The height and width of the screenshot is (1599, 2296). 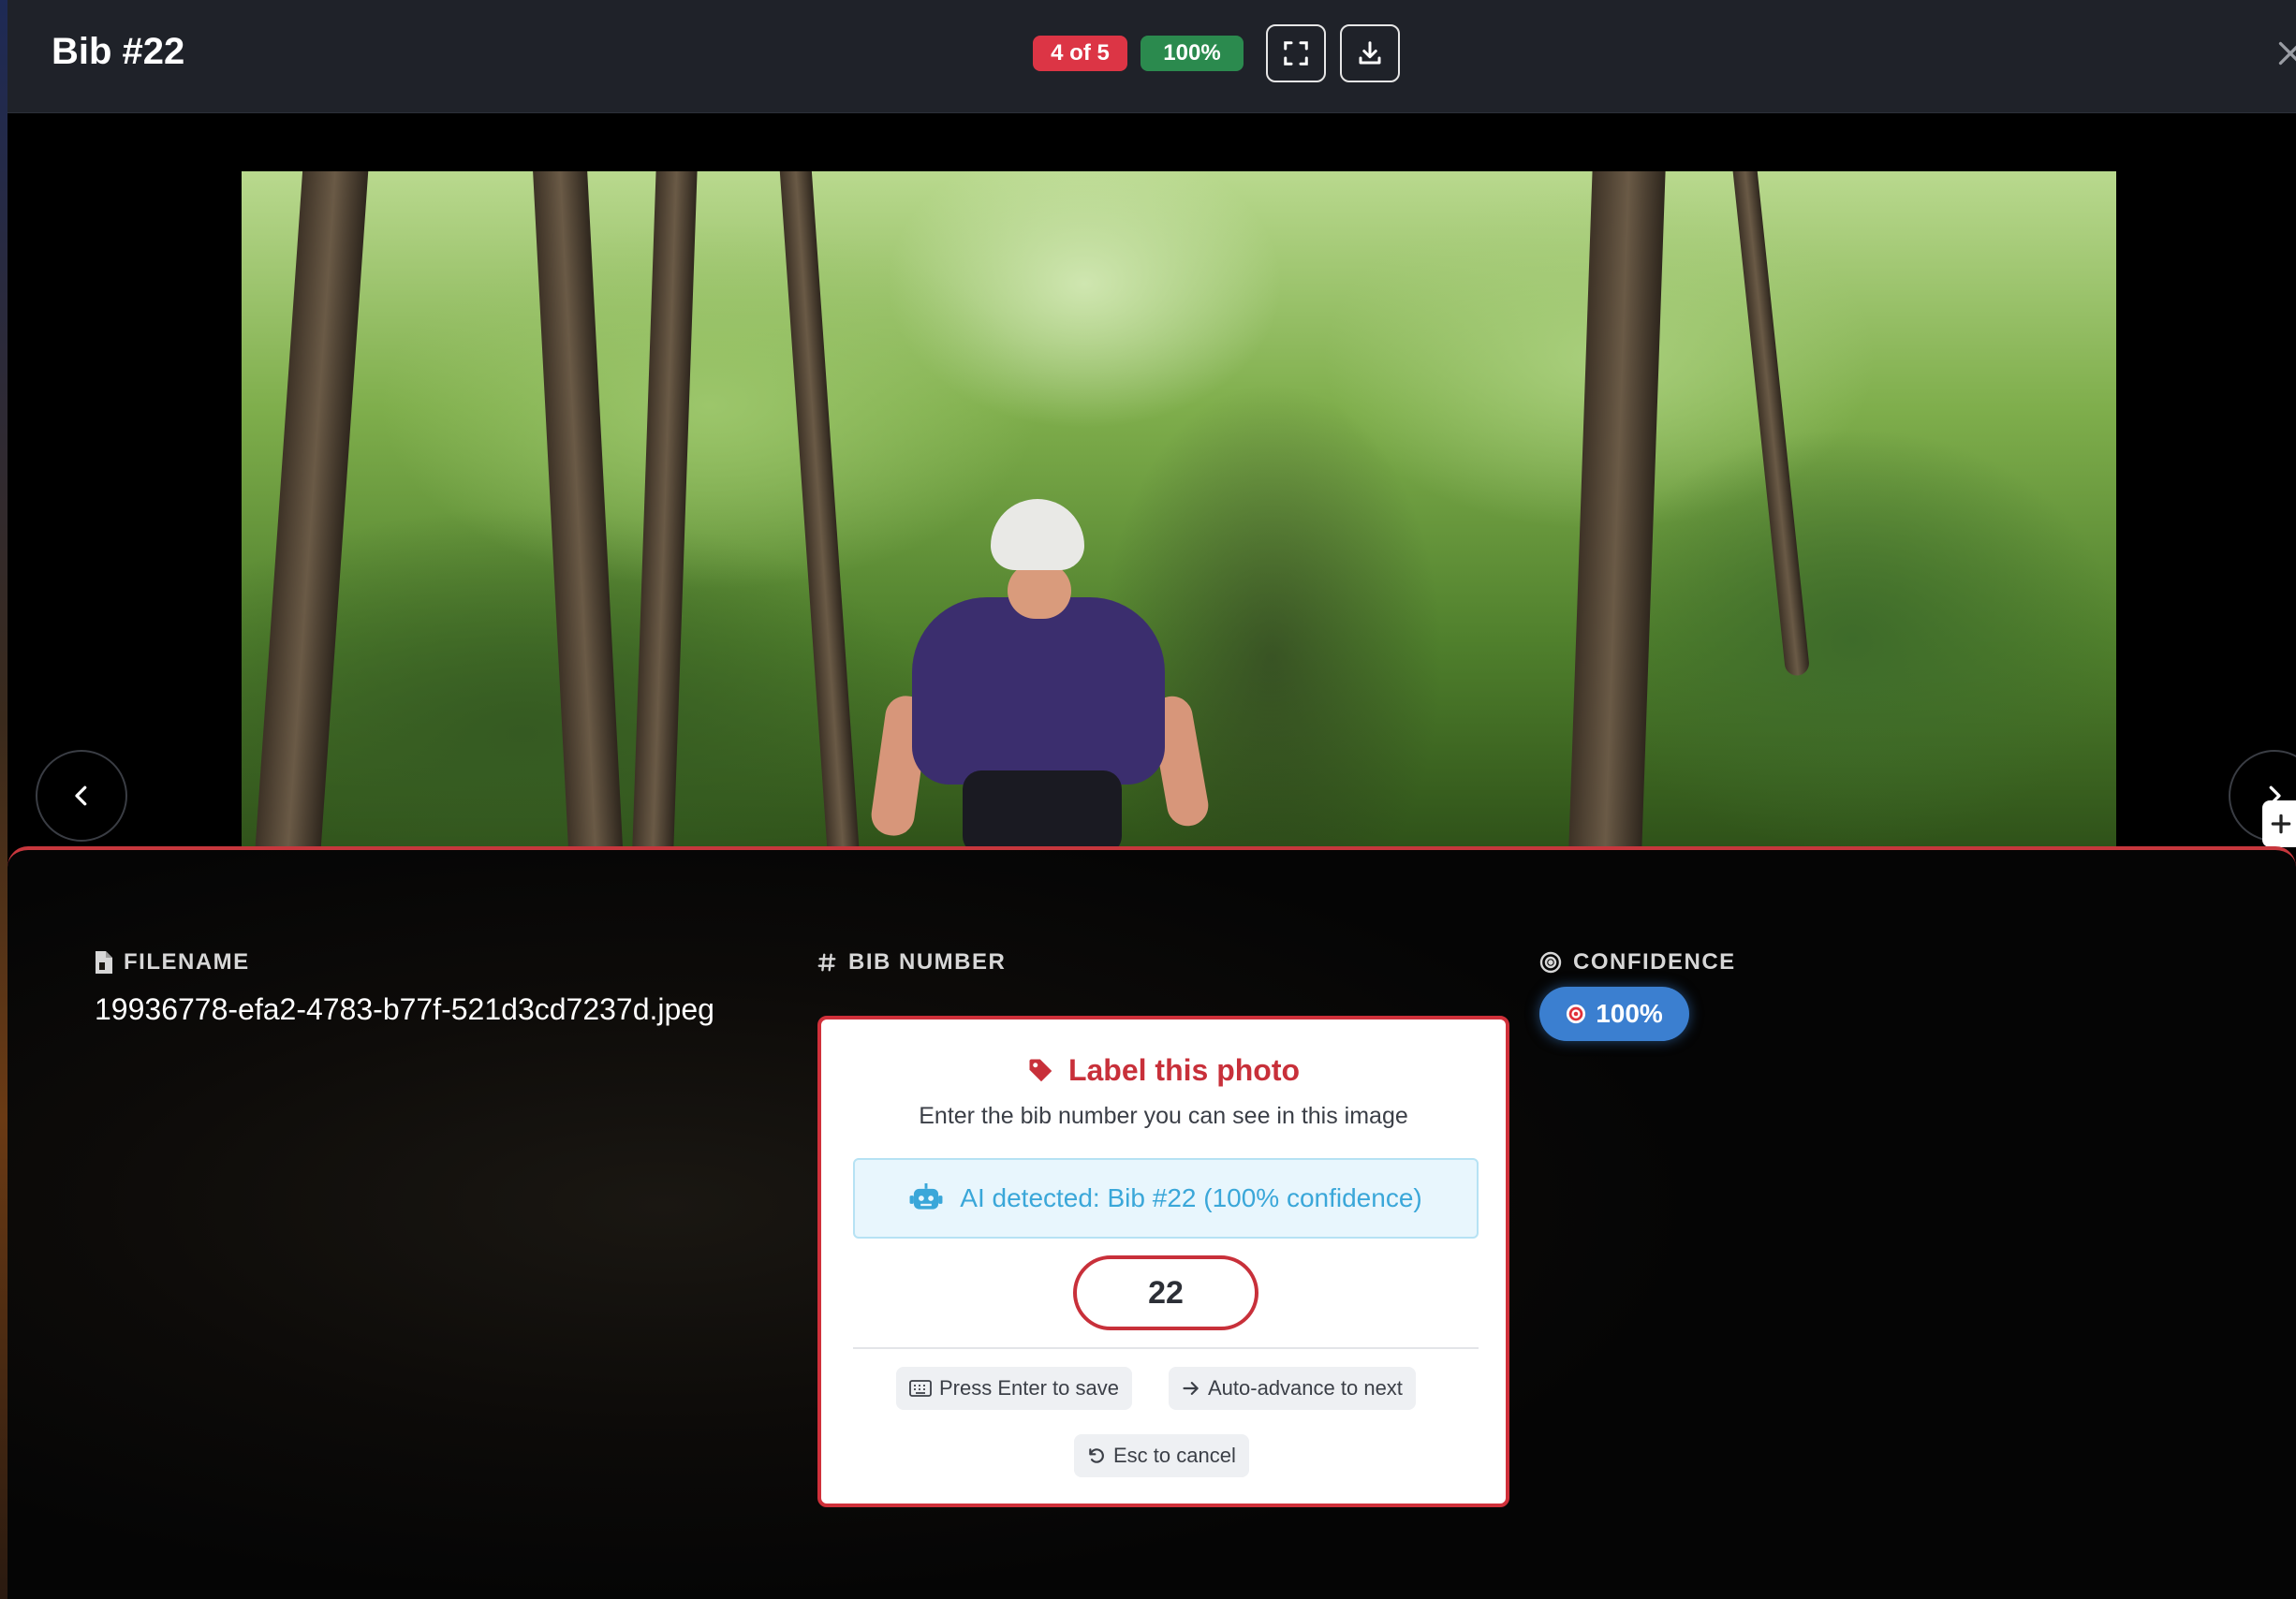 I want to click on modal-header: Bib #22 4 of 5 100%, so click(x=1151, y=56).